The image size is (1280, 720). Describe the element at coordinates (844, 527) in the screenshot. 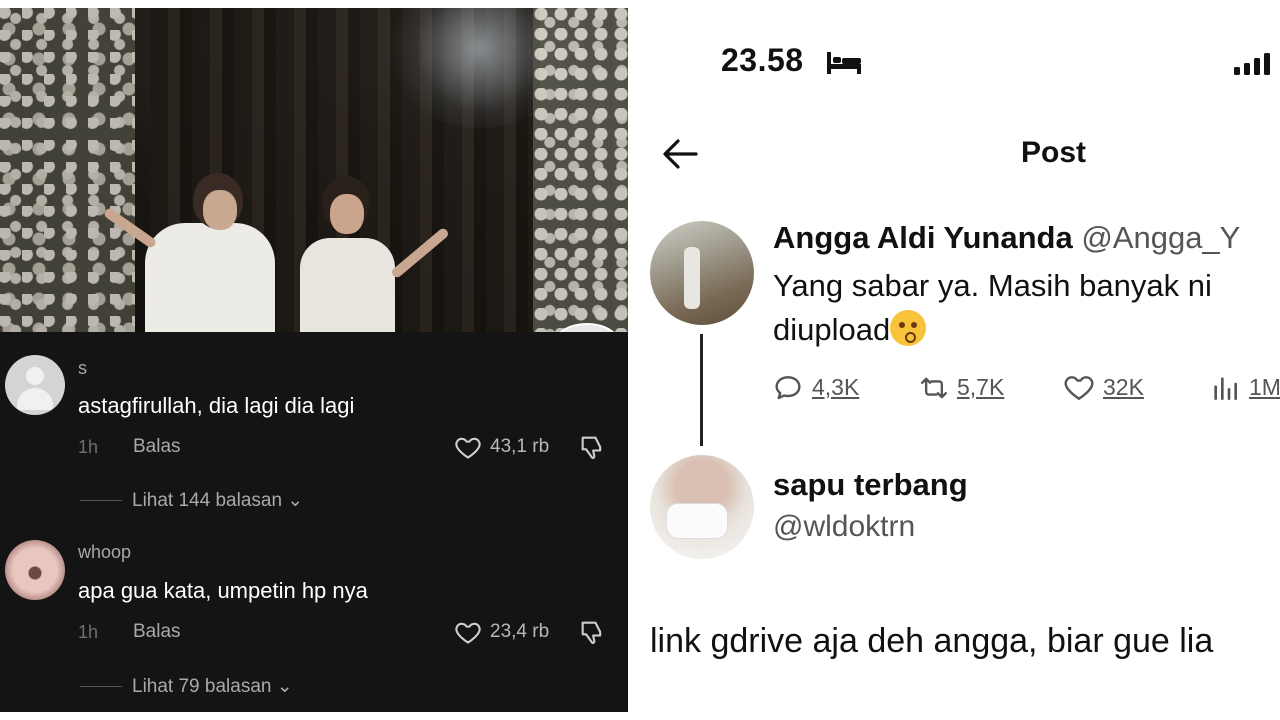

I see `reply-author-handle: @wldoktrn` at that location.